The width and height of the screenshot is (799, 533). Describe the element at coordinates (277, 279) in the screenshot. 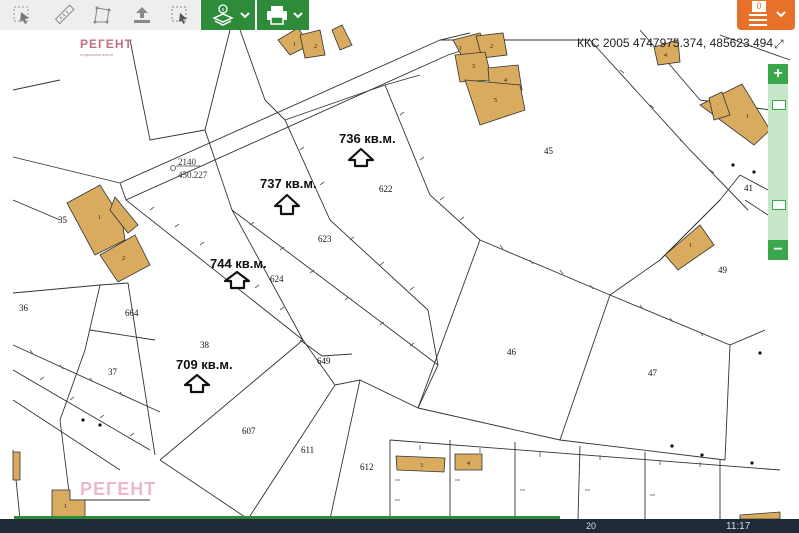

I see `parcel-label: 624` at that location.